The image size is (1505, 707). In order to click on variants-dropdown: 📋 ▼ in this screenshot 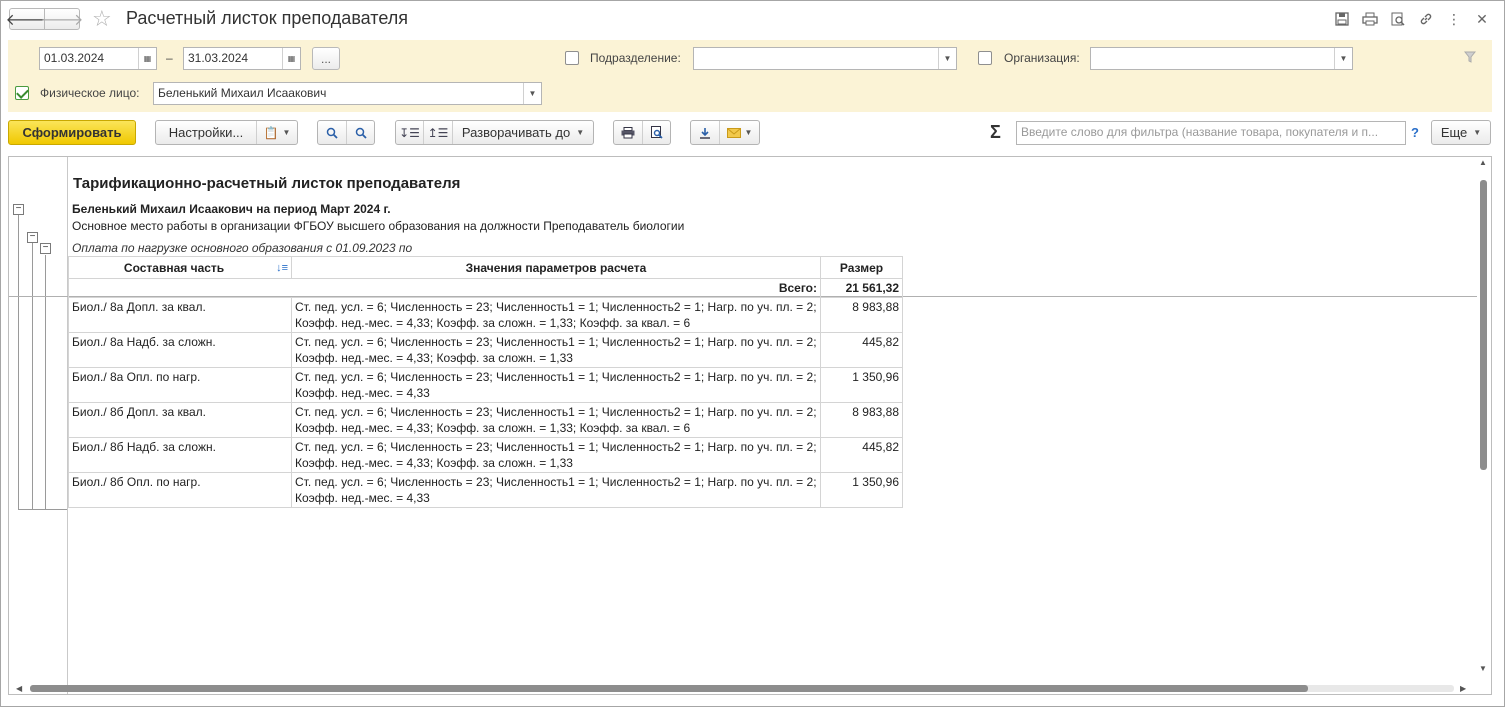, I will do `click(277, 132)`.